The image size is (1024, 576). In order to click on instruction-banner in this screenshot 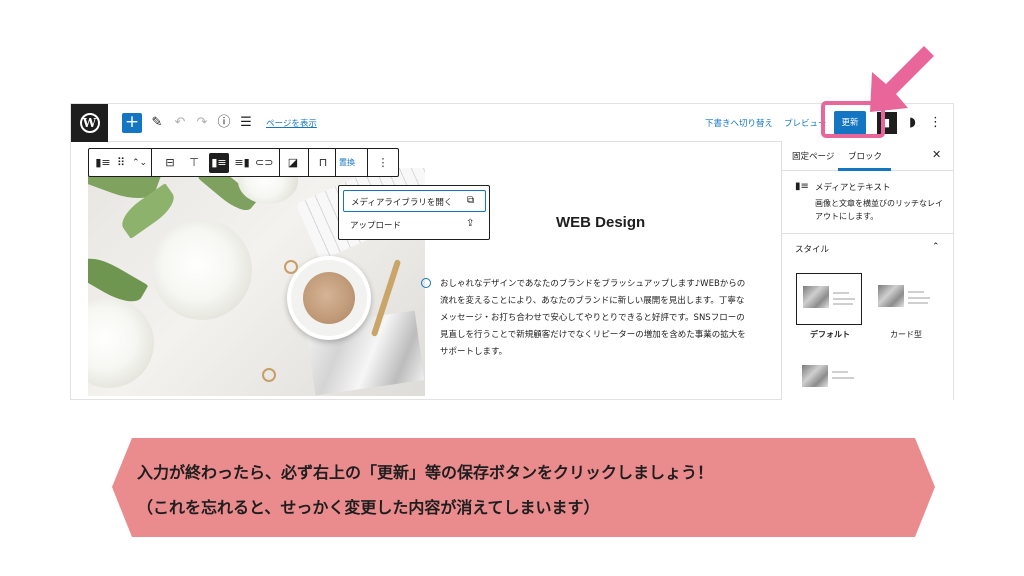, I will do `click(523, 487)`.